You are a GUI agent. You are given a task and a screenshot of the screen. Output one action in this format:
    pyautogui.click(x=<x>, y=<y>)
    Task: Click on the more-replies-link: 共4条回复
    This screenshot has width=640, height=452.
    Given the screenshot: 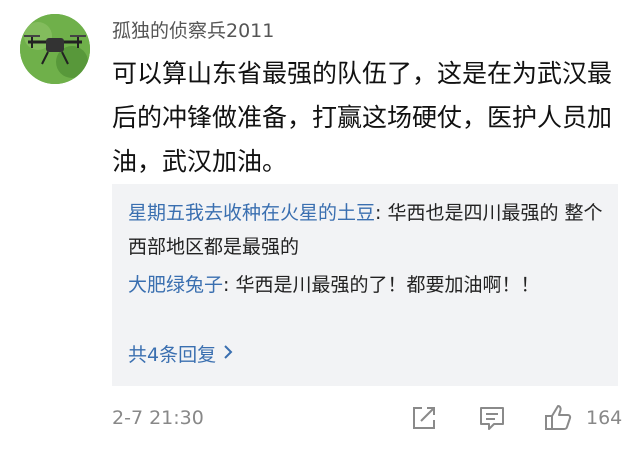 What is the action you would take?
    pyautogui.click(x=181, y=353)
    